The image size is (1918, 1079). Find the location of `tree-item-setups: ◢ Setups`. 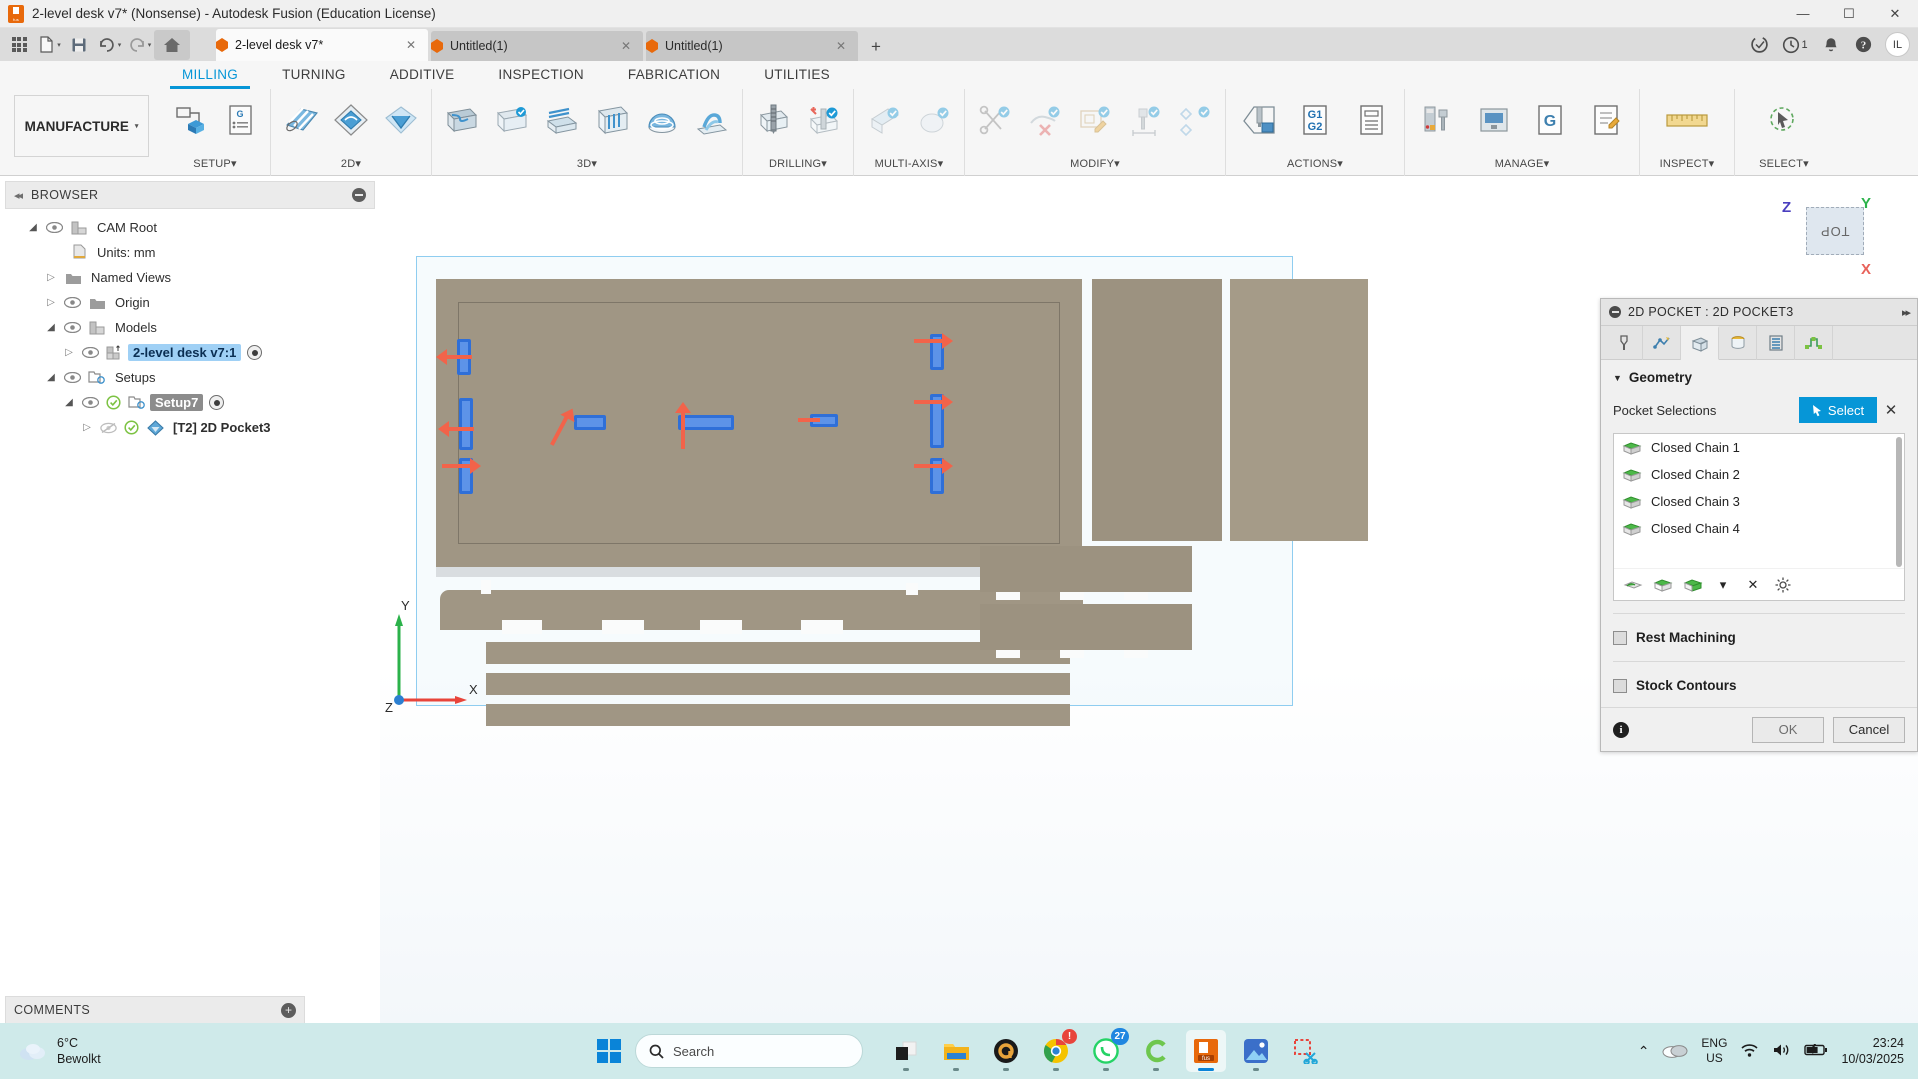

tree-item-setups: ◢ Setups is located at coordinates (190, 377).